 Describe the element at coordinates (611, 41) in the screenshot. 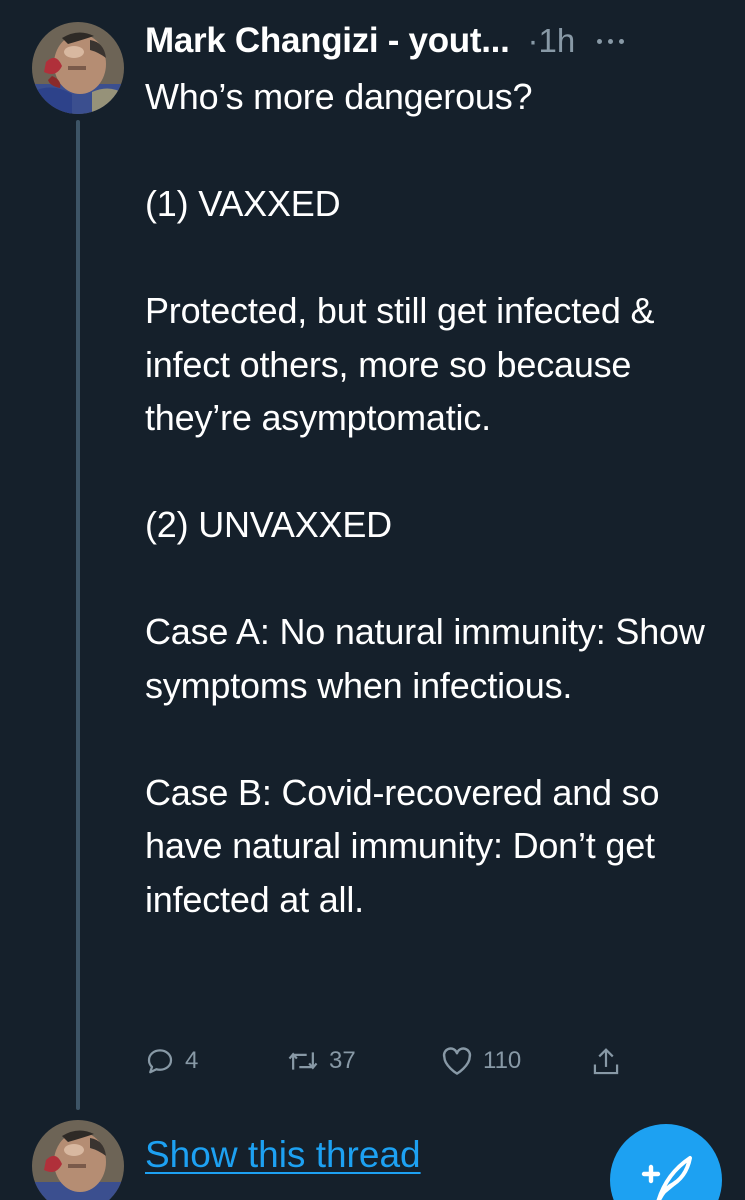

I see `more-horizontal-icon` at that location.